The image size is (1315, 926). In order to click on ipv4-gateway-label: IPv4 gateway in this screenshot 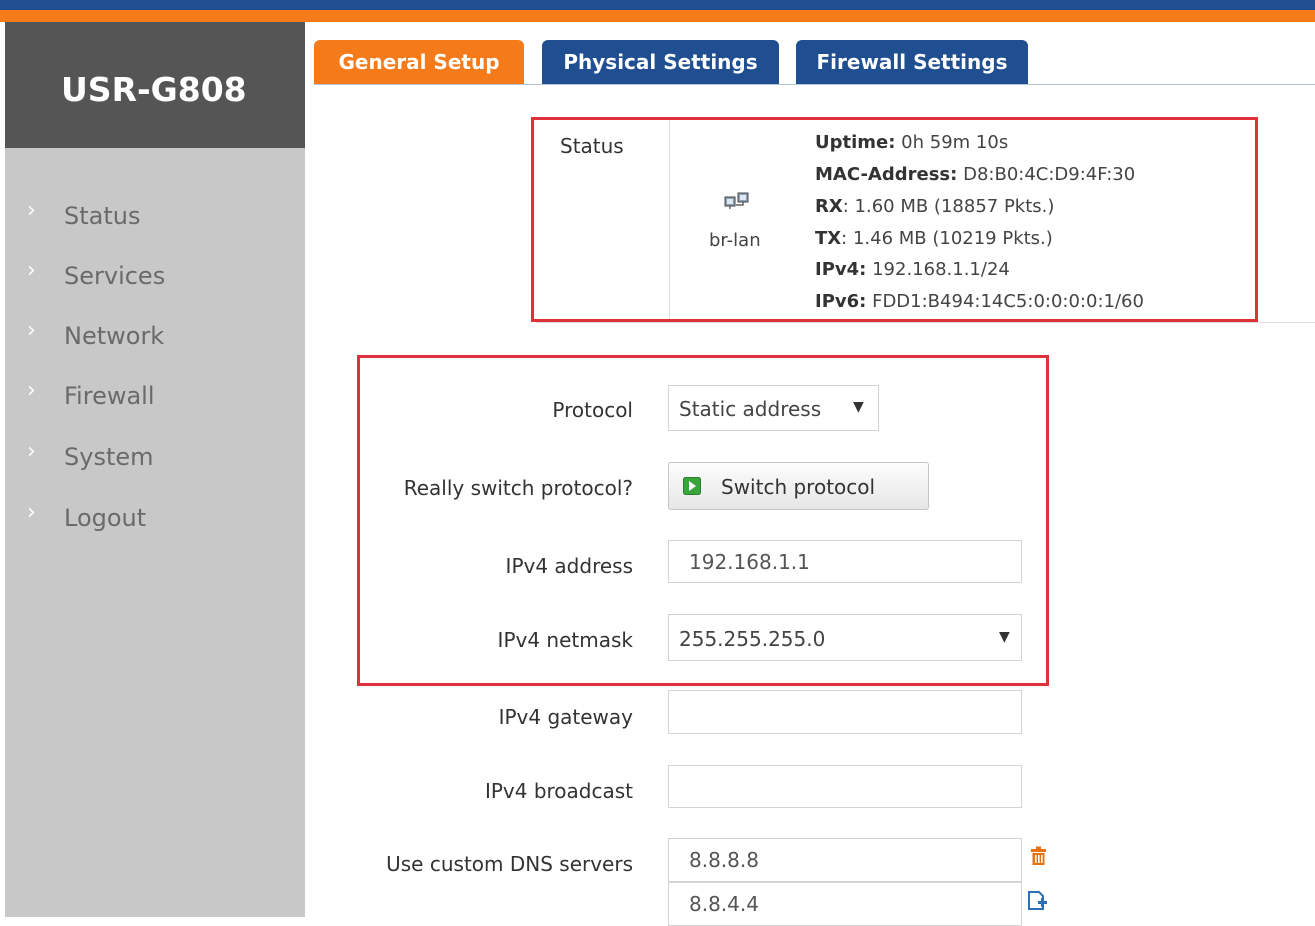, I will do `click(565, 717)`.